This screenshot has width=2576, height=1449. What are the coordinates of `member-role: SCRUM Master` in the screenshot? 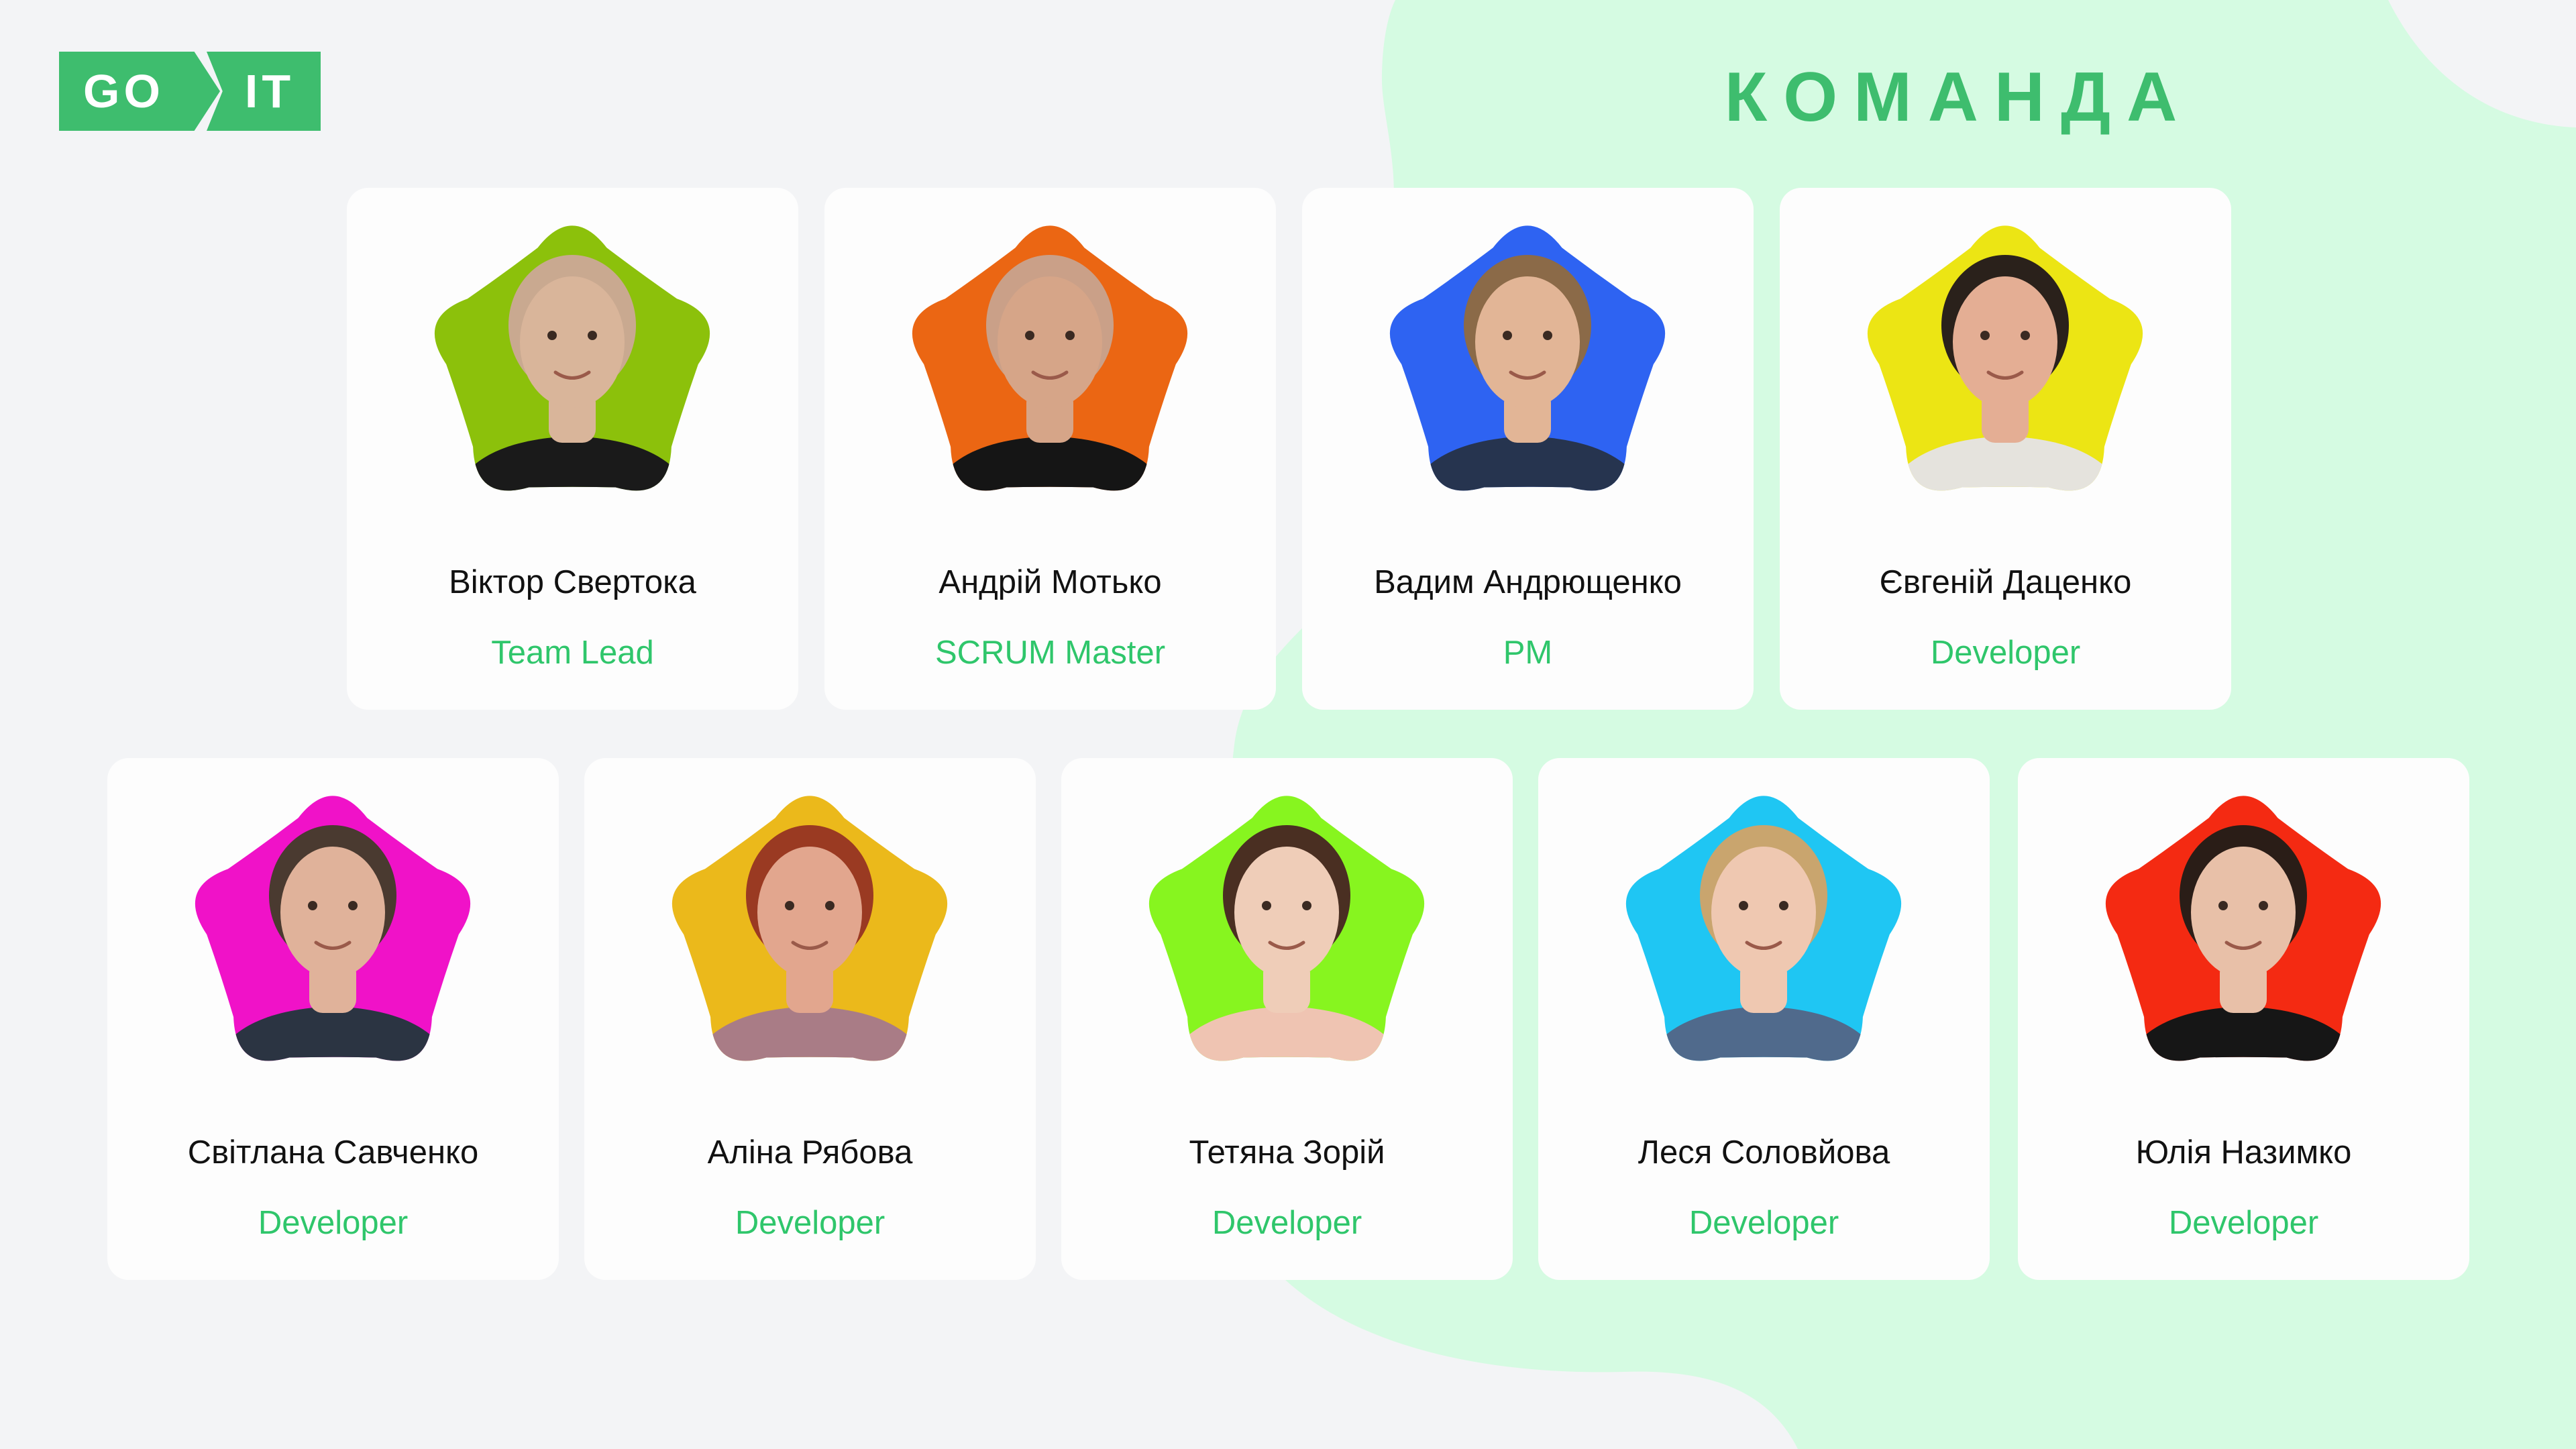 It's located at (1050, 653).